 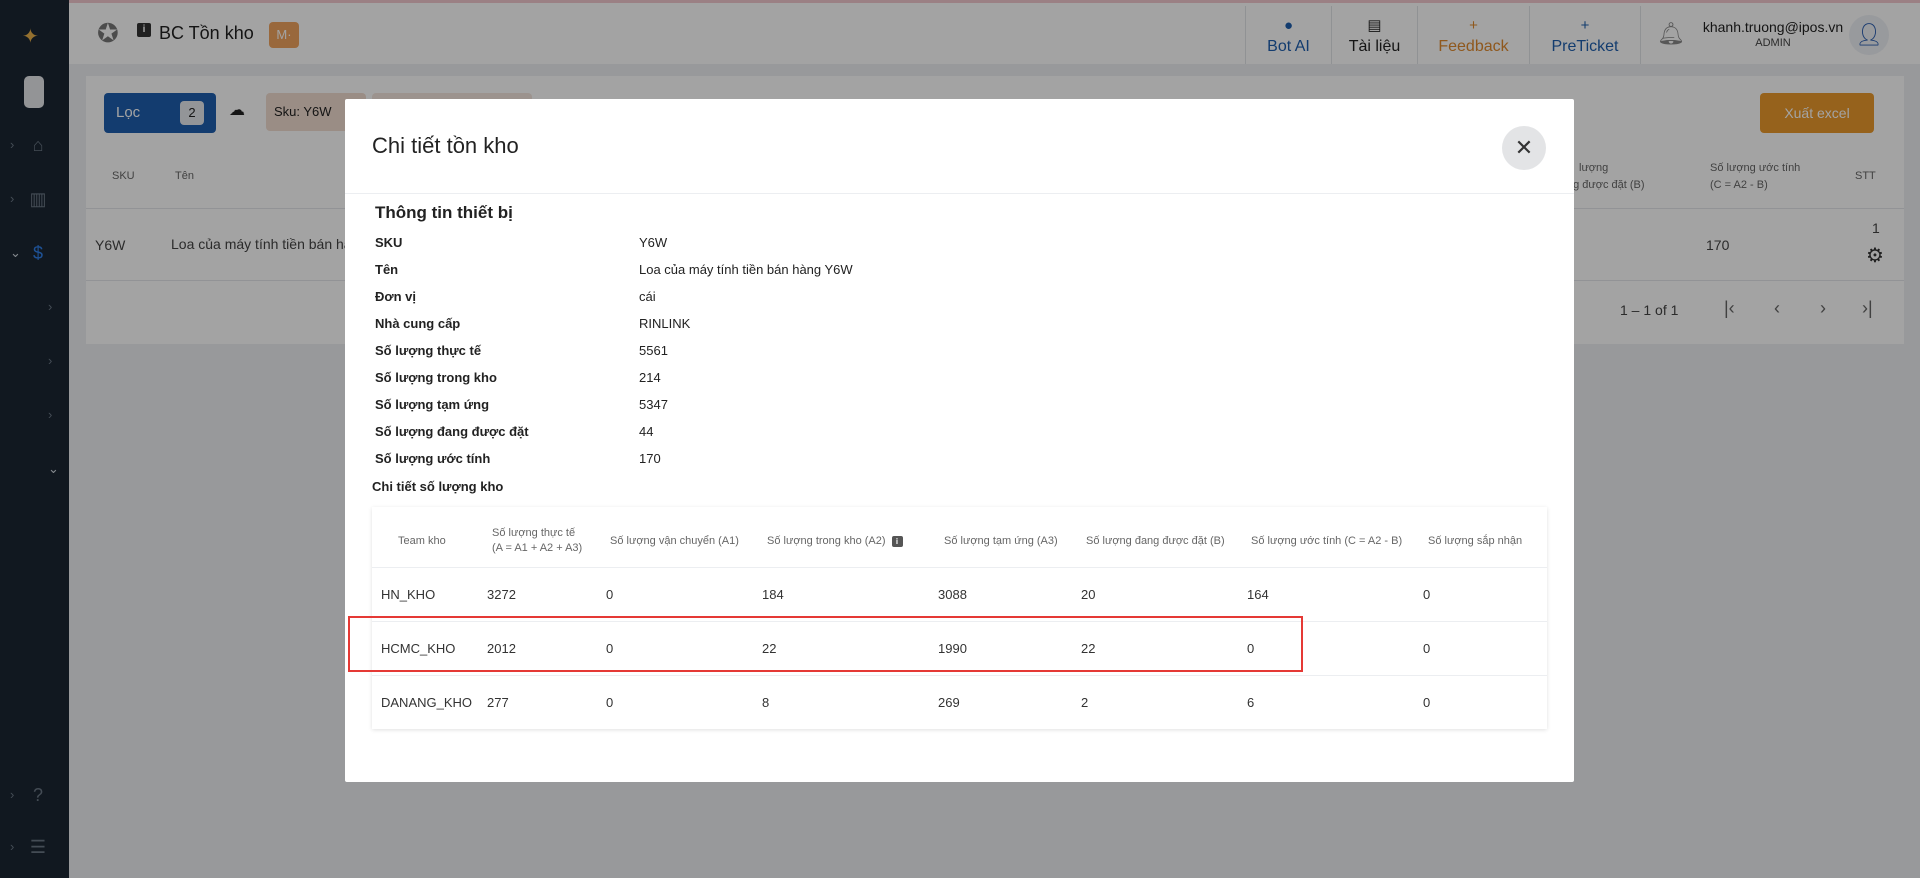 What do you see at coordinates (847, 541) in the screenshot?
I see `col-header: Số lượng trong kho (A2) i` at bounding box center [847, 541].